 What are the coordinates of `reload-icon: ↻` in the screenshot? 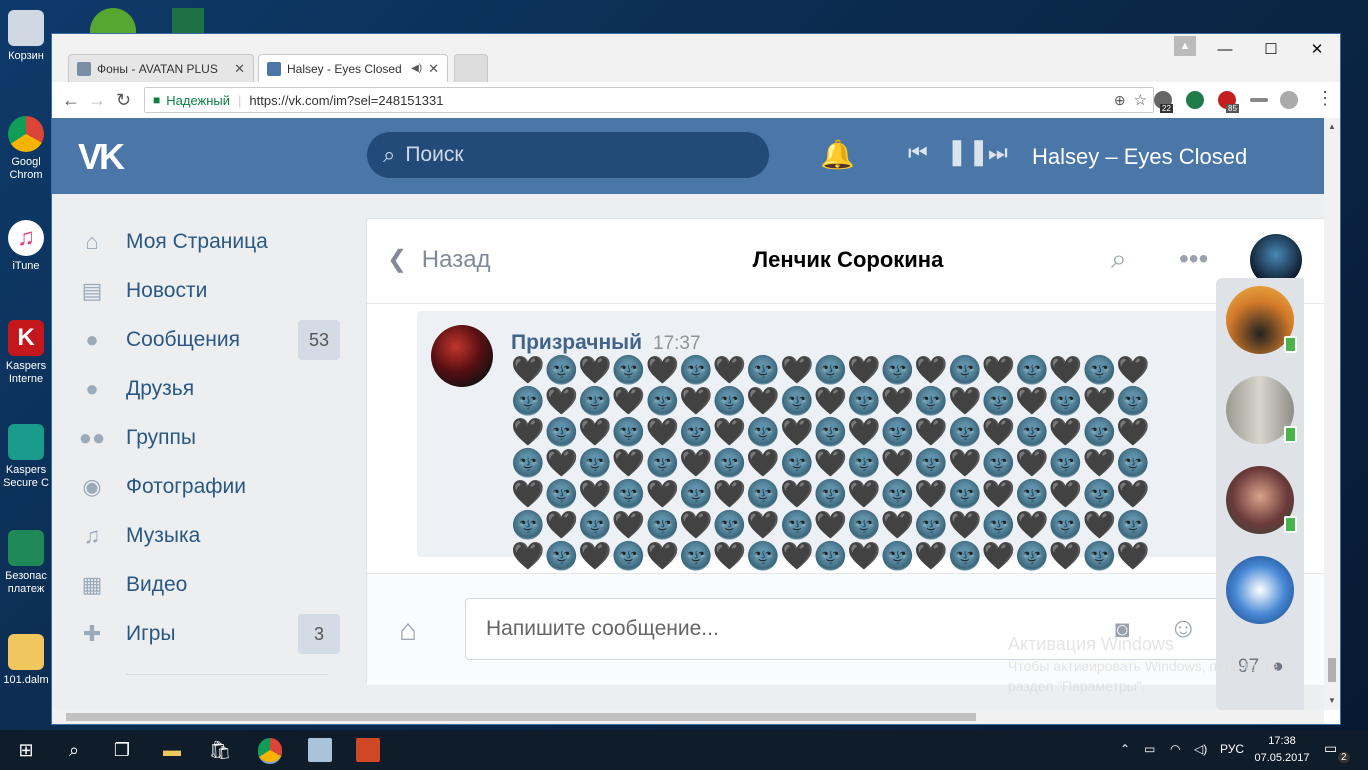 It's located at (123, 100).